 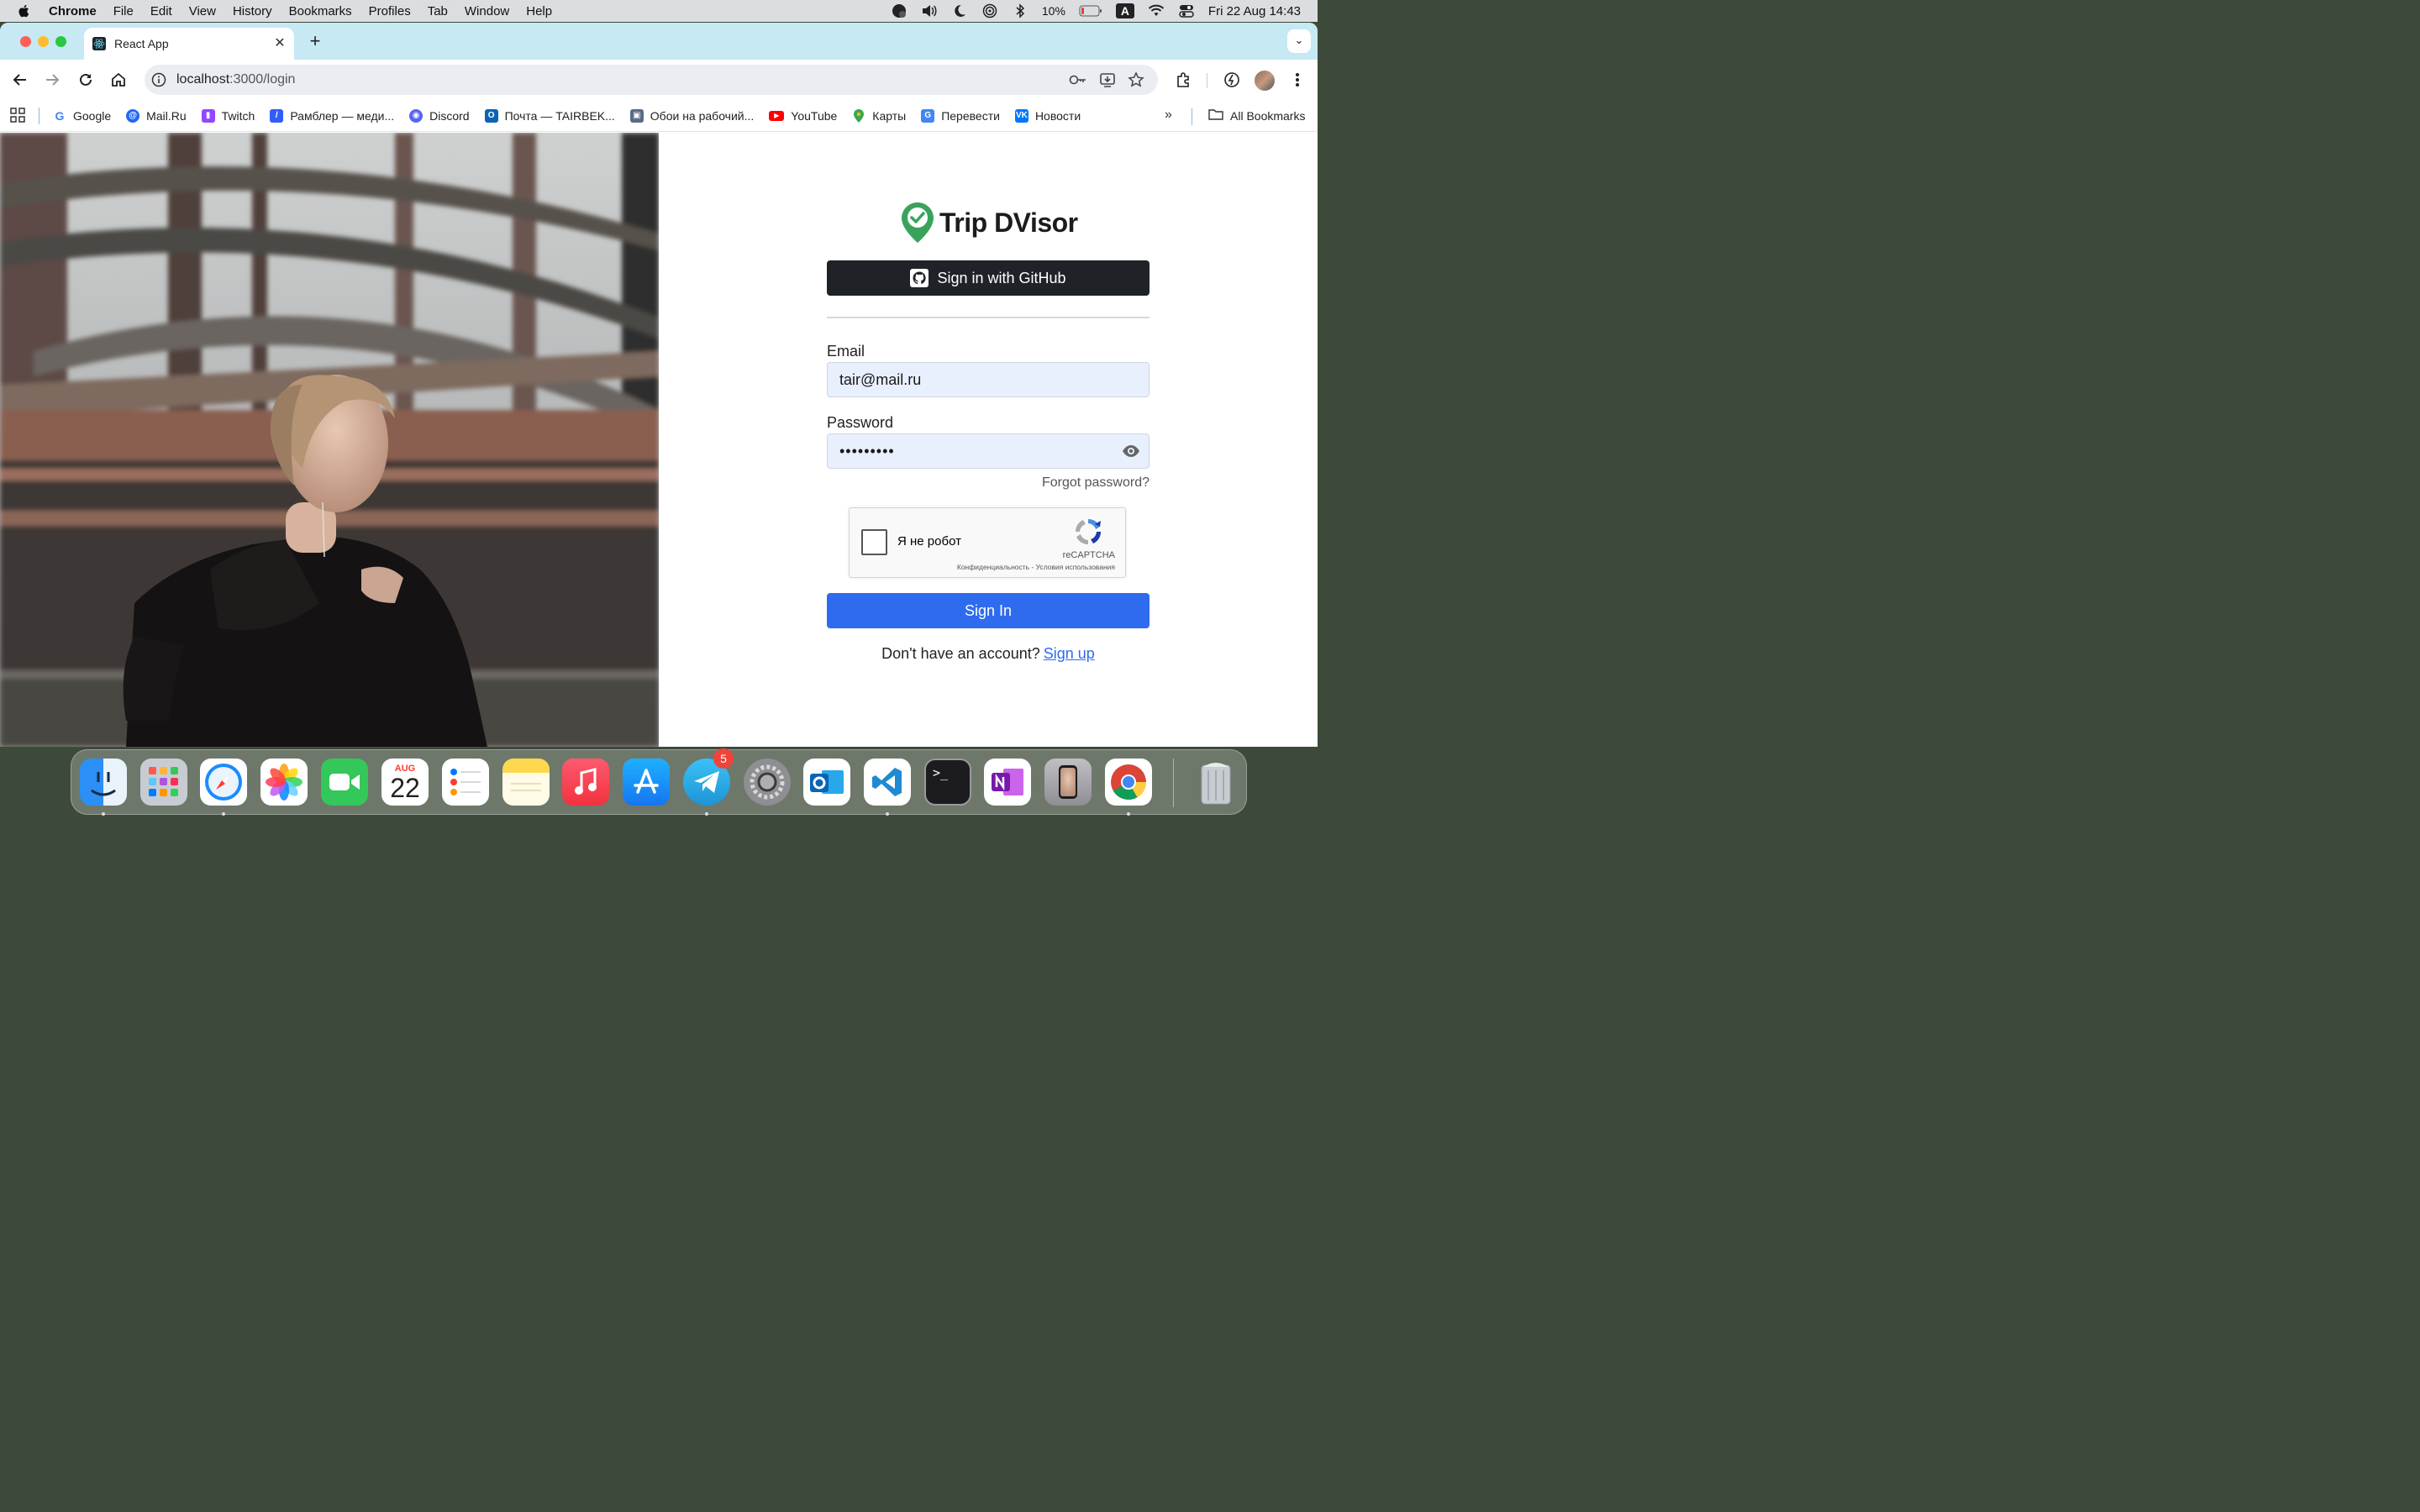 I want to click on window-close-button, so click(x=25, y=41).